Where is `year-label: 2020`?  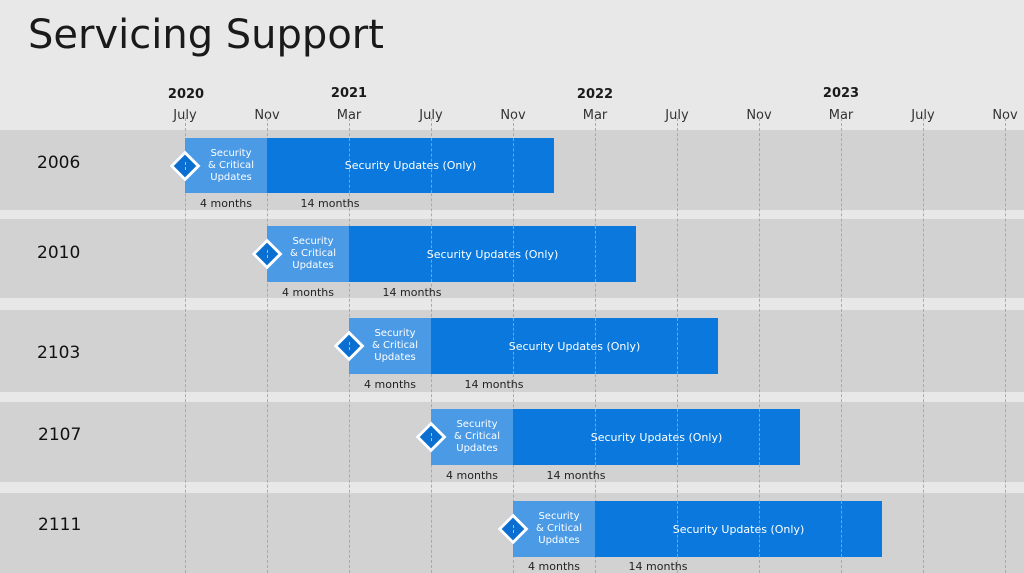
year-label: 2020 is located at coordinates (186, 94).